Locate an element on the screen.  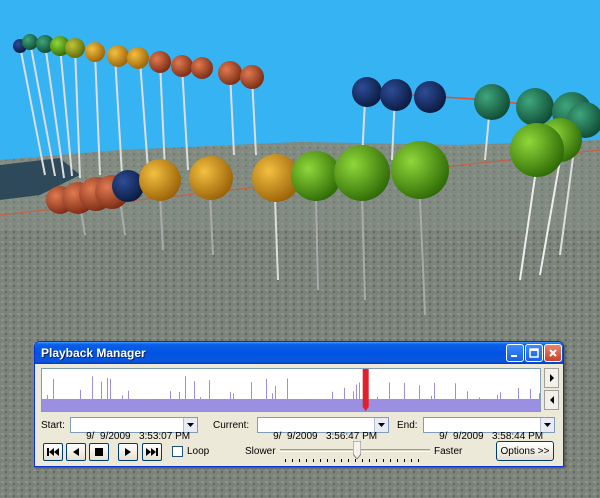
start-time-picker: 9/ 9/2009 3:53:07 PM is located at coordinates (134, 429).